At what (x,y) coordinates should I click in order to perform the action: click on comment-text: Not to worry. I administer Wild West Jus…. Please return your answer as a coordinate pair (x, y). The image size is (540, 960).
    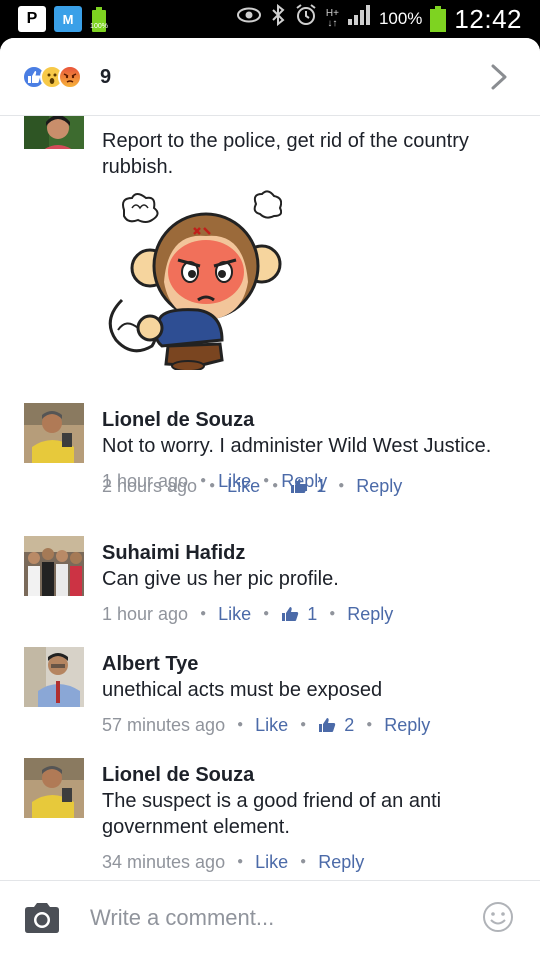
    Looking at the image, I should click on (297, 446).